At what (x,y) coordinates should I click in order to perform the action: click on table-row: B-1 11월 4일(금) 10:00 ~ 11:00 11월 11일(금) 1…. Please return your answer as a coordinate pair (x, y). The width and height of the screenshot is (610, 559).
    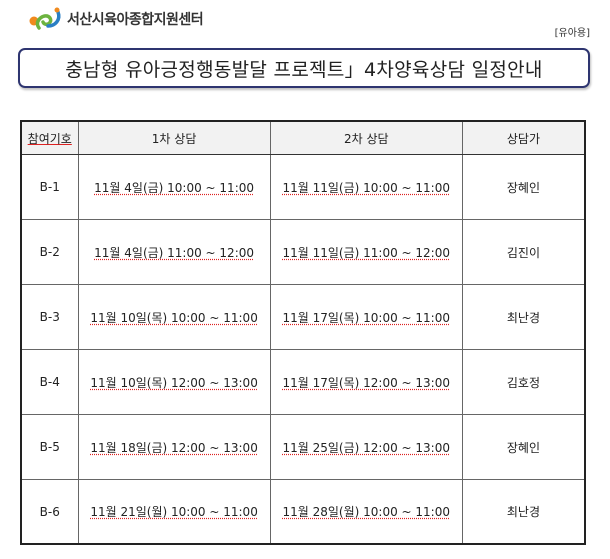
    Looking at the image, I should click on (303, 187).